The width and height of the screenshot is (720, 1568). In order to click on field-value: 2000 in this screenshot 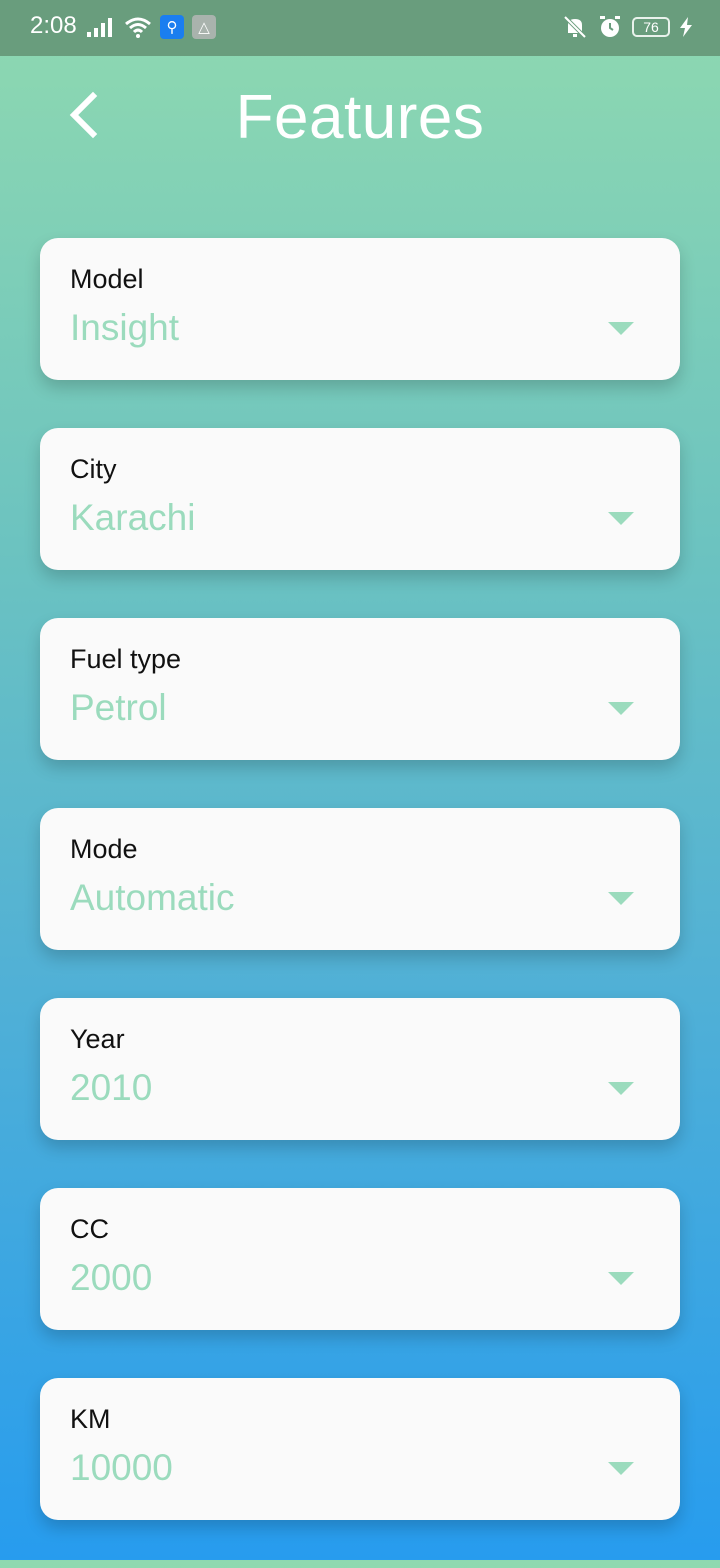, I will do `click(111, 1277)`.